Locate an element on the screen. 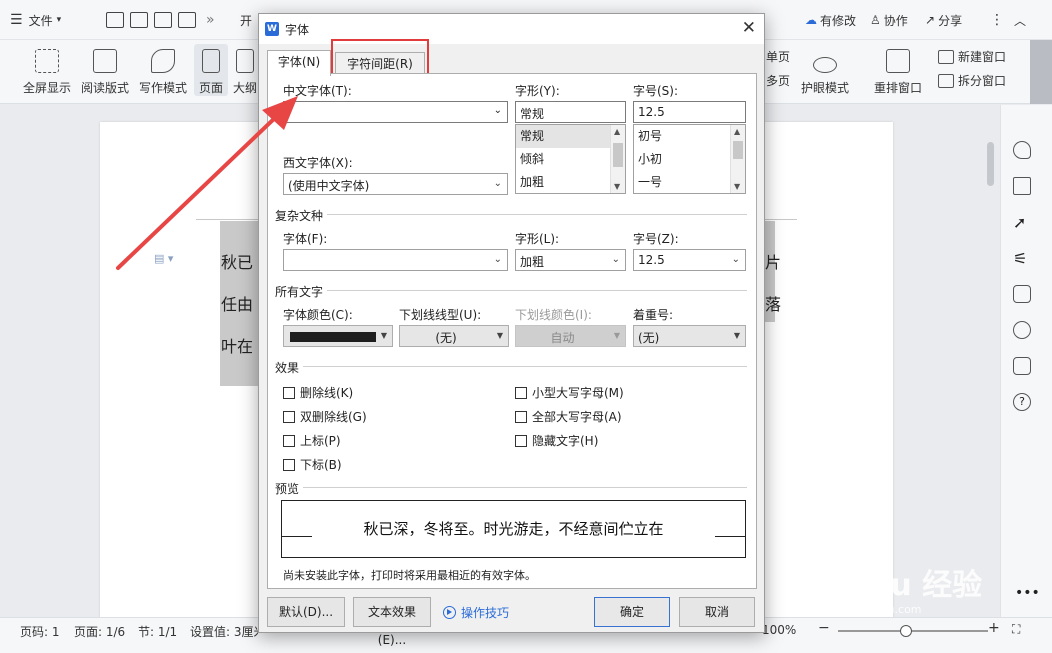  font-style-list: 常规 倾斜 加粗 ▲ ▼ is located at coordinates (570, 159).